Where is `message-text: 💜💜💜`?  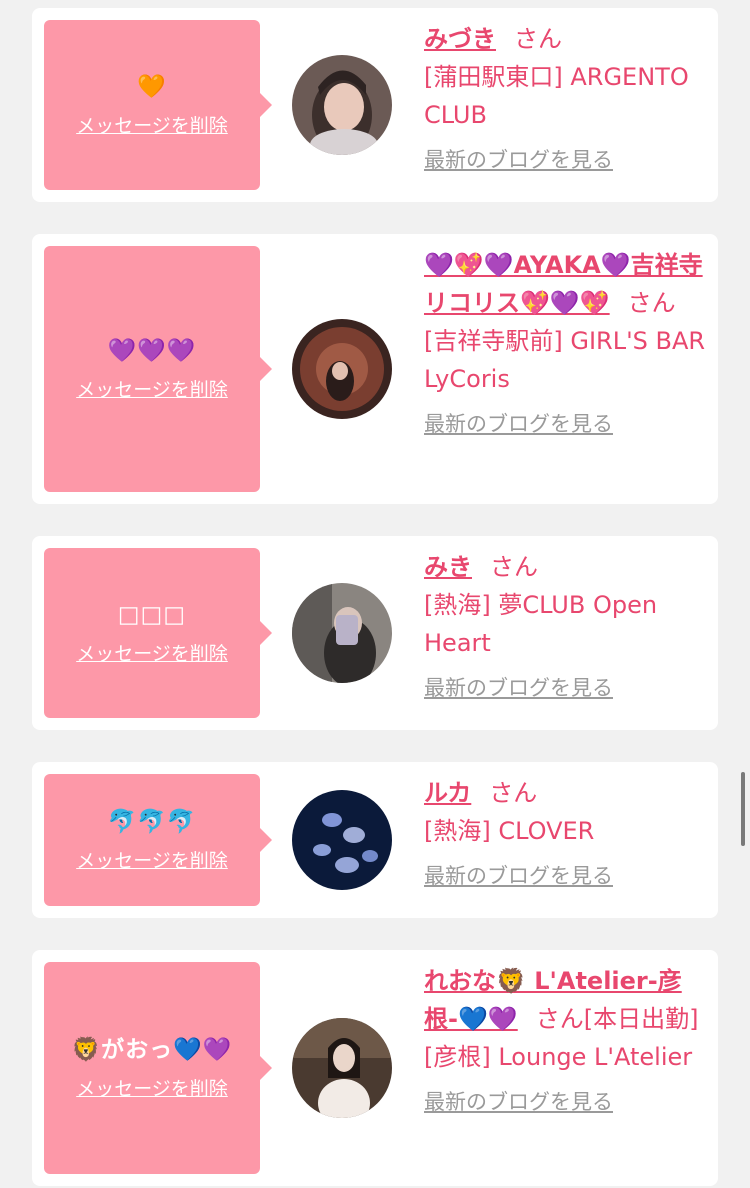
message-text: 💜💜💜 is located at coordinates (152, 351).